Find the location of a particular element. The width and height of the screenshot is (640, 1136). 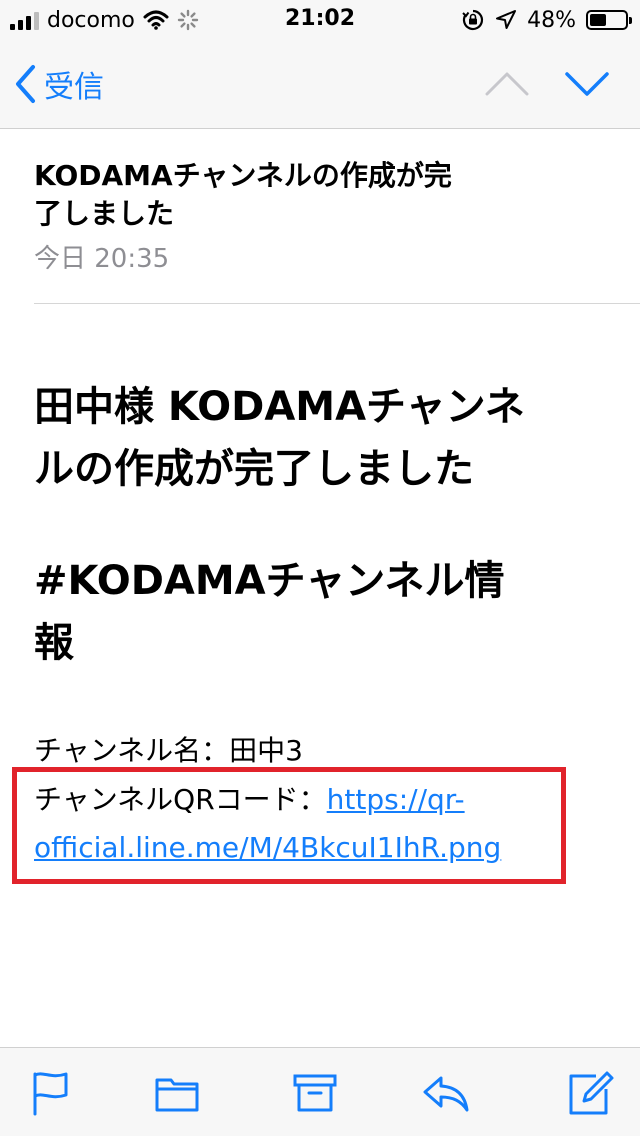

status-right: 48% is located at coordinates (546, 20).